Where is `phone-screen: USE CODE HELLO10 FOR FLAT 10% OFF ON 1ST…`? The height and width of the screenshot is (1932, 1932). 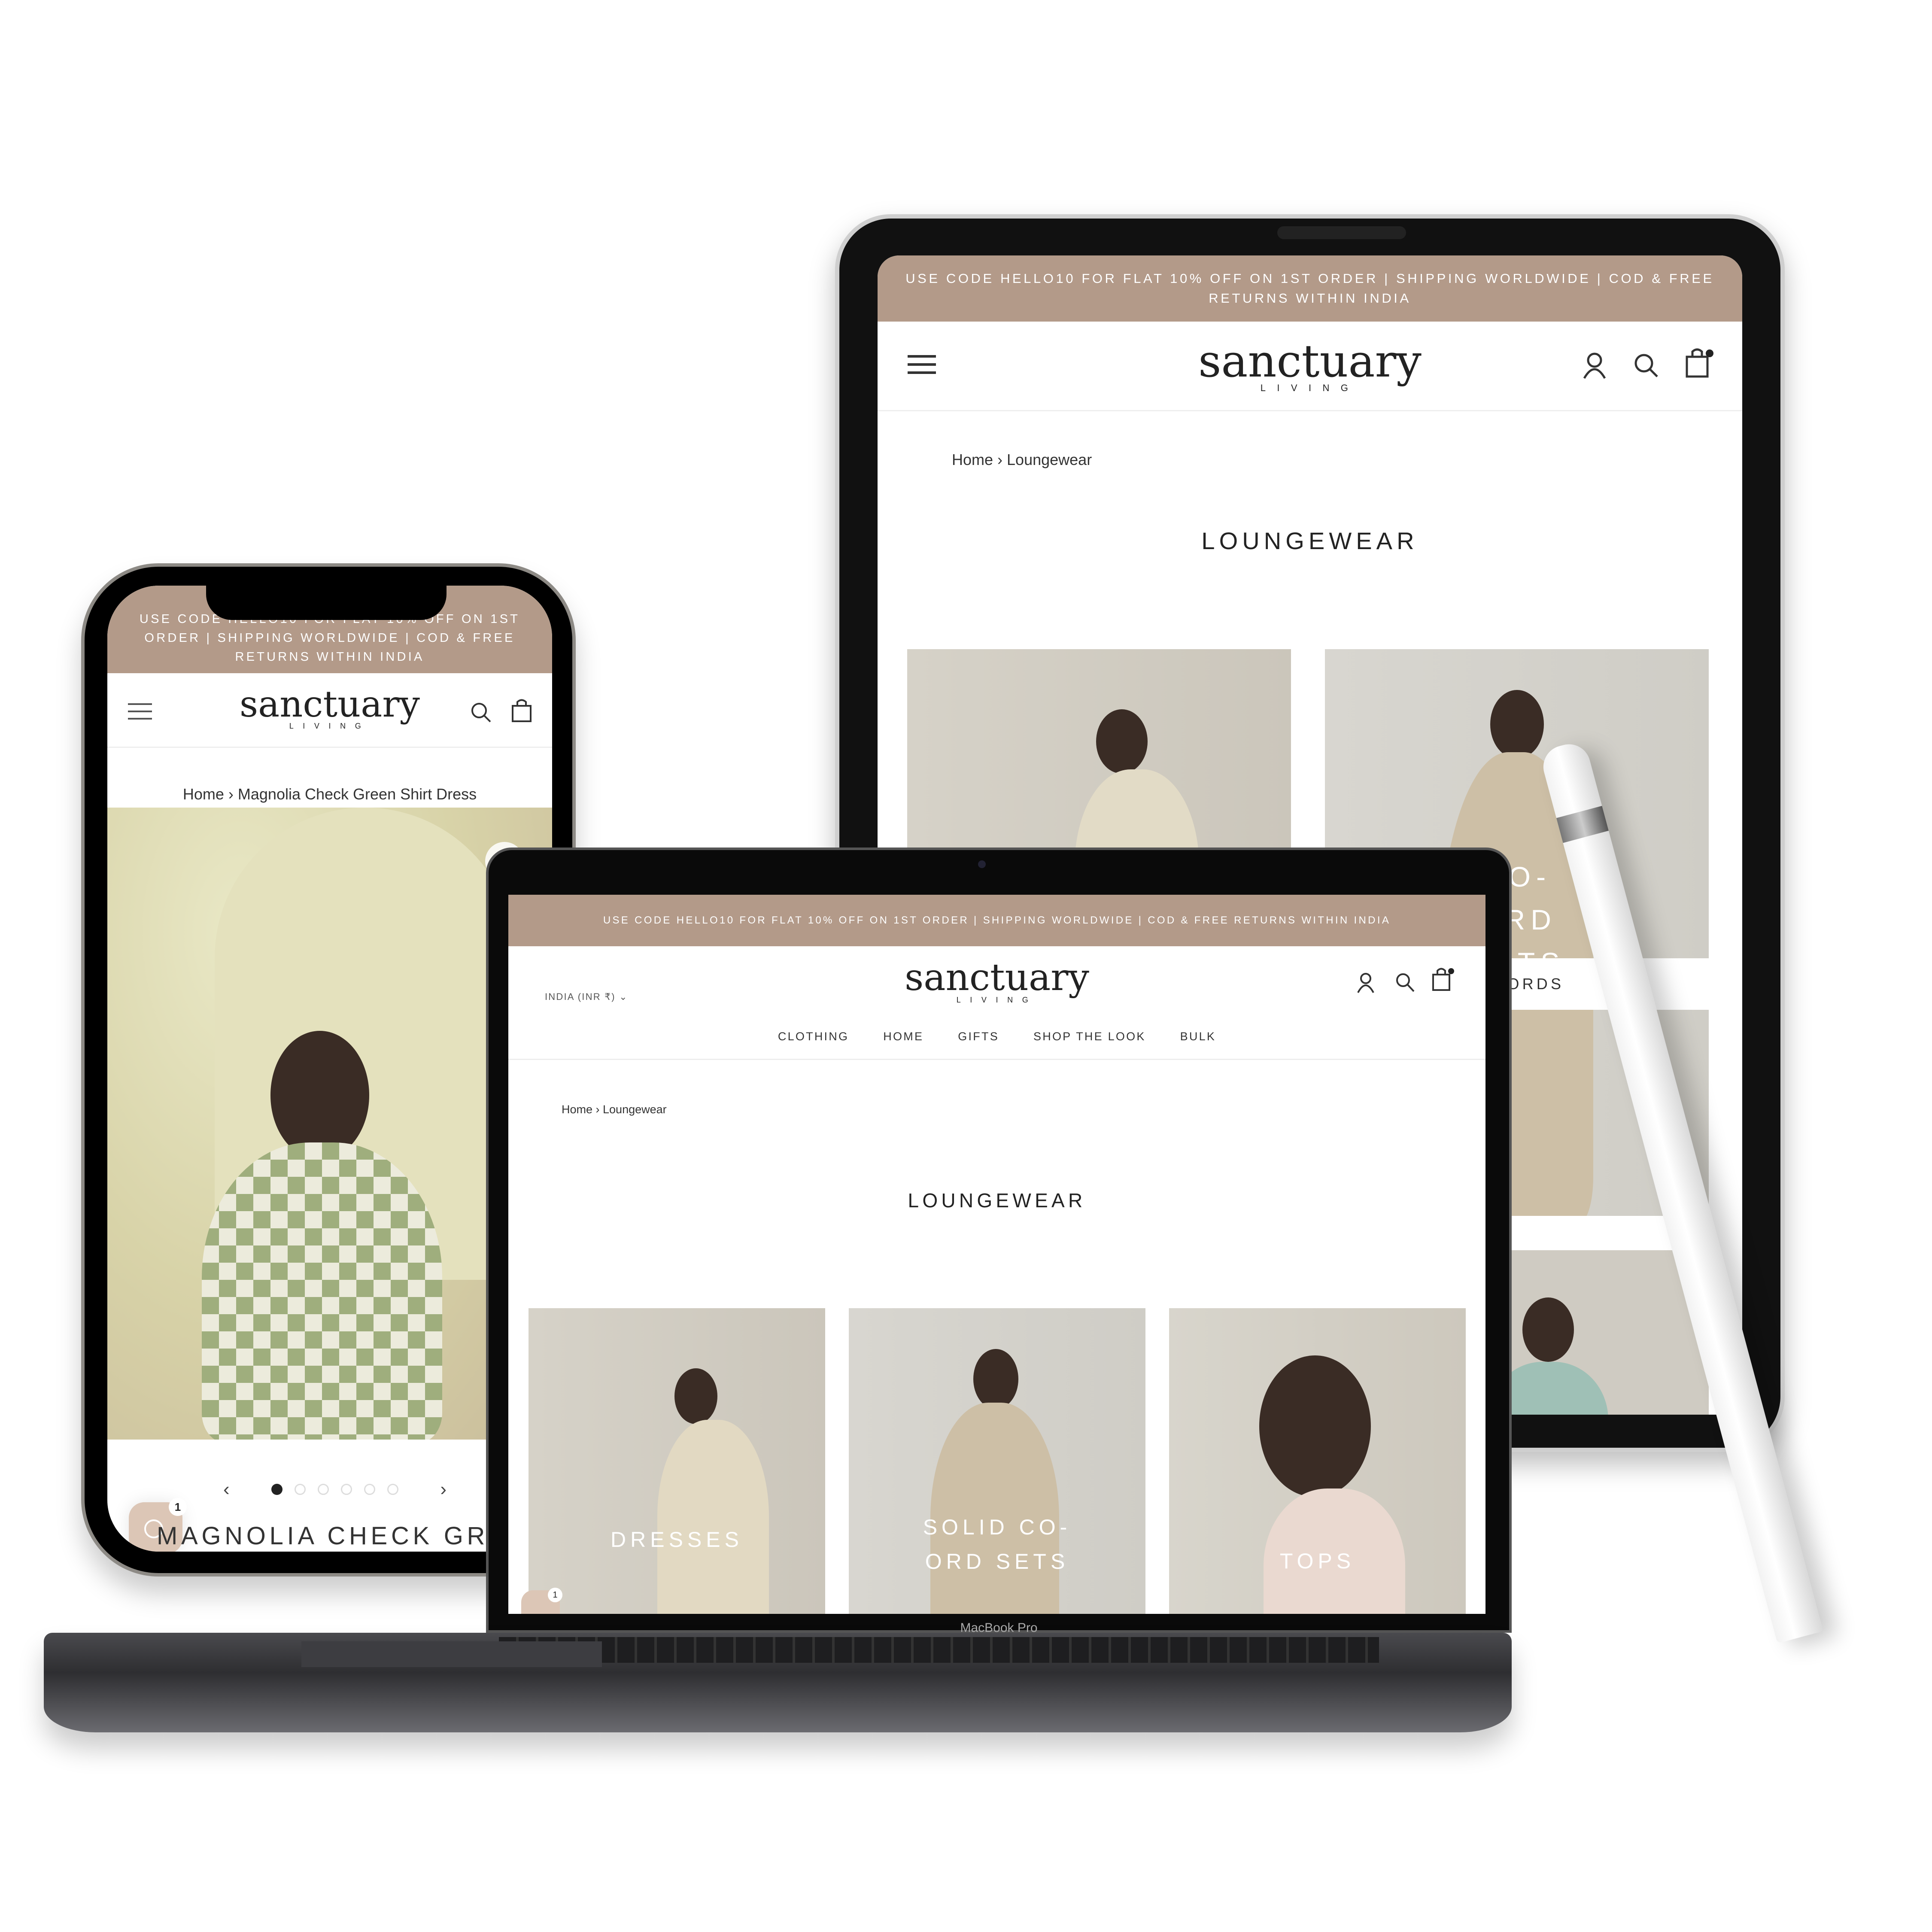
phone-screen: USE CODE HELLO10 FOR FLAT 10% OFF ON 1ST… is located at coordinates (329, 1069).